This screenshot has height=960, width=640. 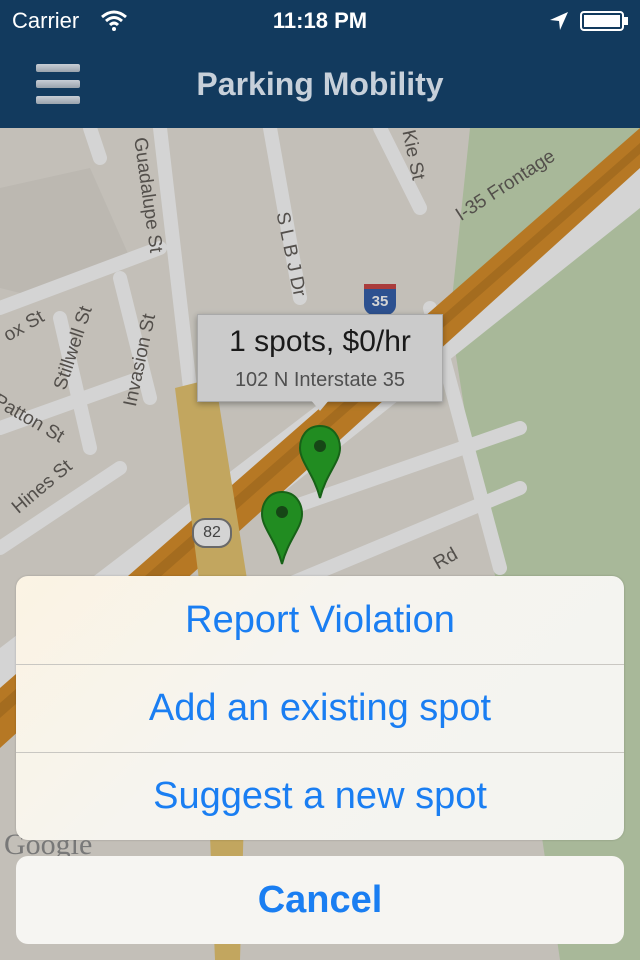 I want to click on status-time: 11:18 PM, so click(x=320, y=20).